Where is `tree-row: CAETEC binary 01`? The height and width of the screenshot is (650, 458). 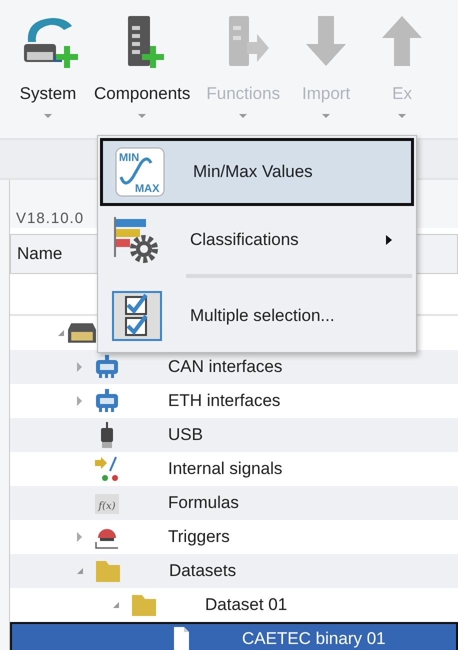
tree-row: CAETEC binary 01 is located at coordinates (234, 636).